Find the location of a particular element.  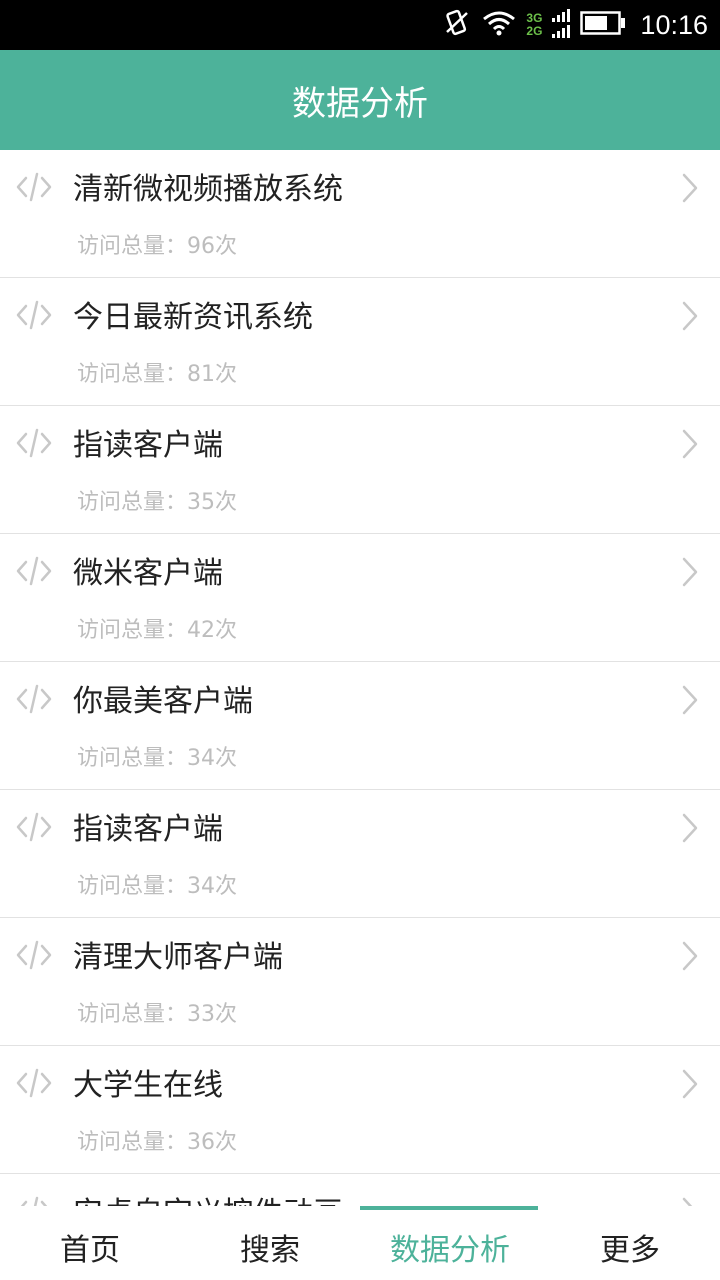

list-item: 清新微视频播放系统 访问总量：96次 is located at coordinates (360, 214).